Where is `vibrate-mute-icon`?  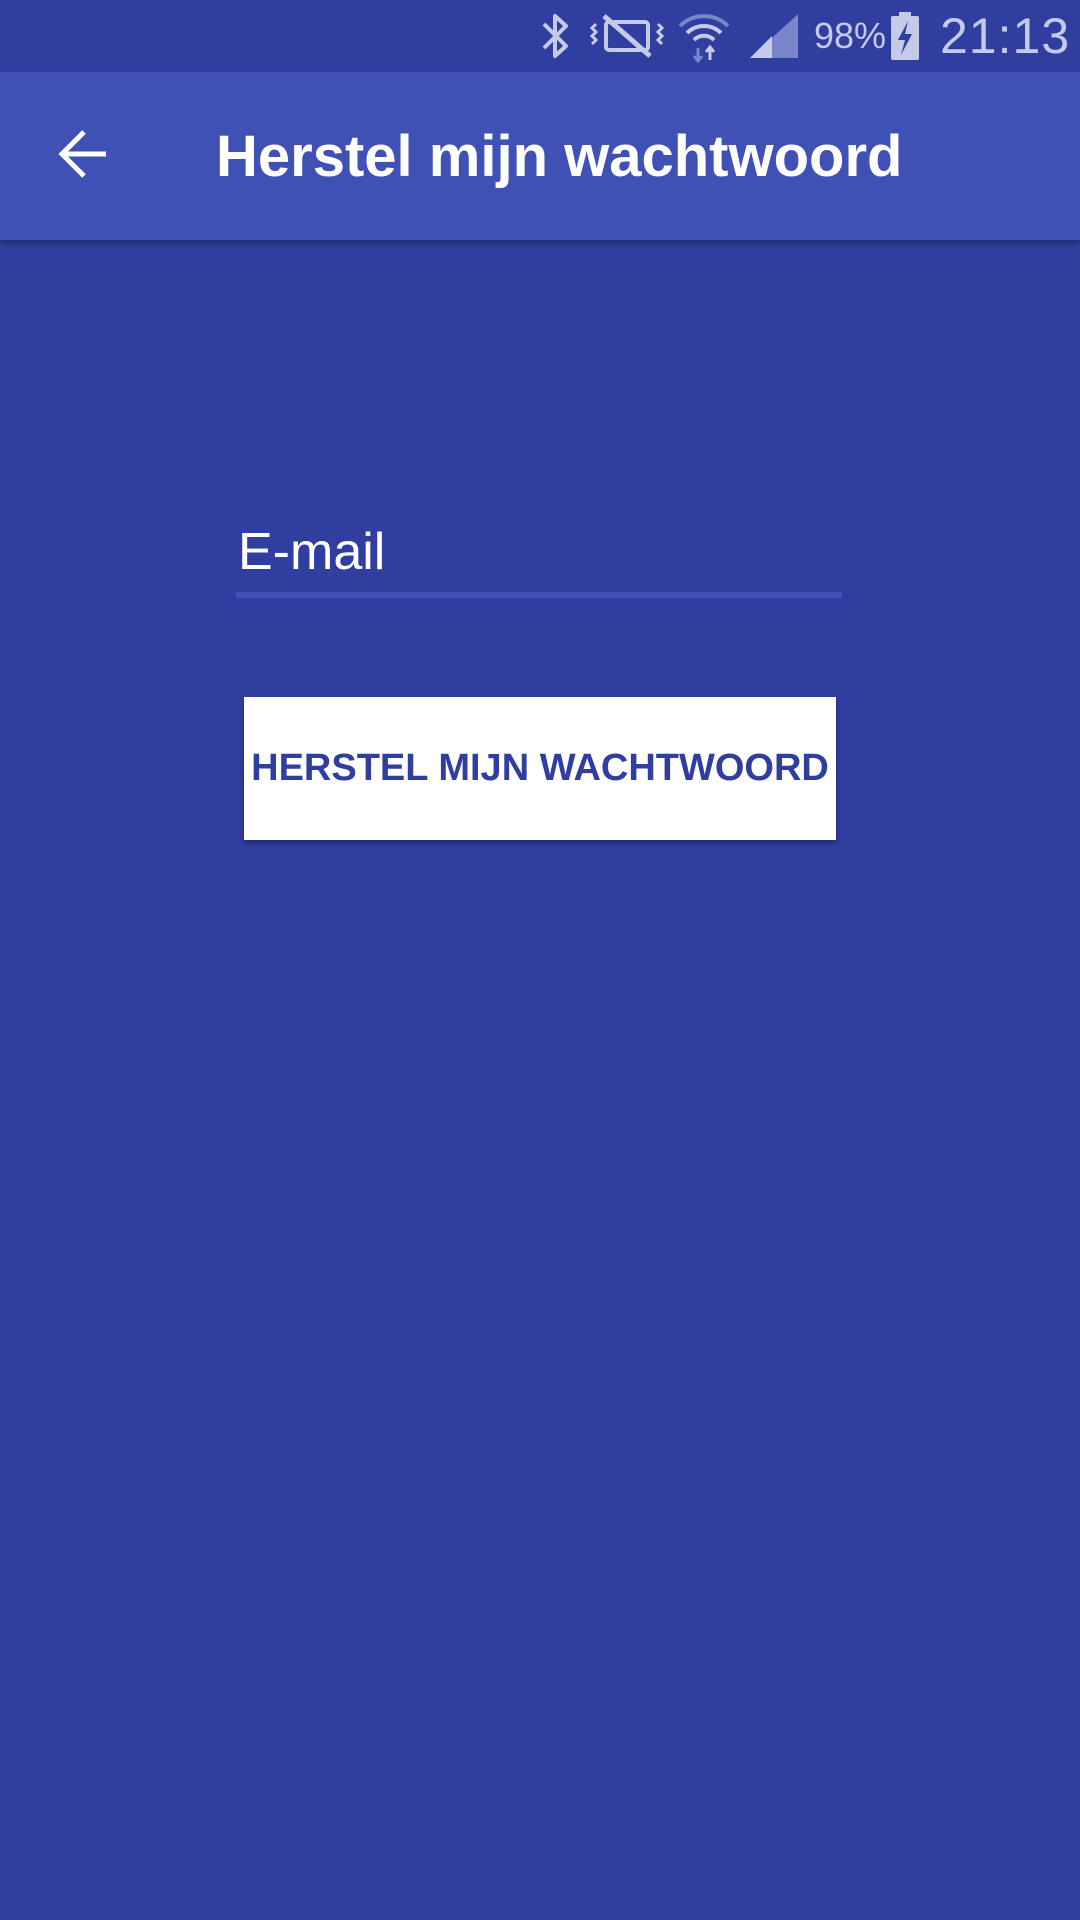
vibrate-mute-icon is located at coordinates (627, 36).